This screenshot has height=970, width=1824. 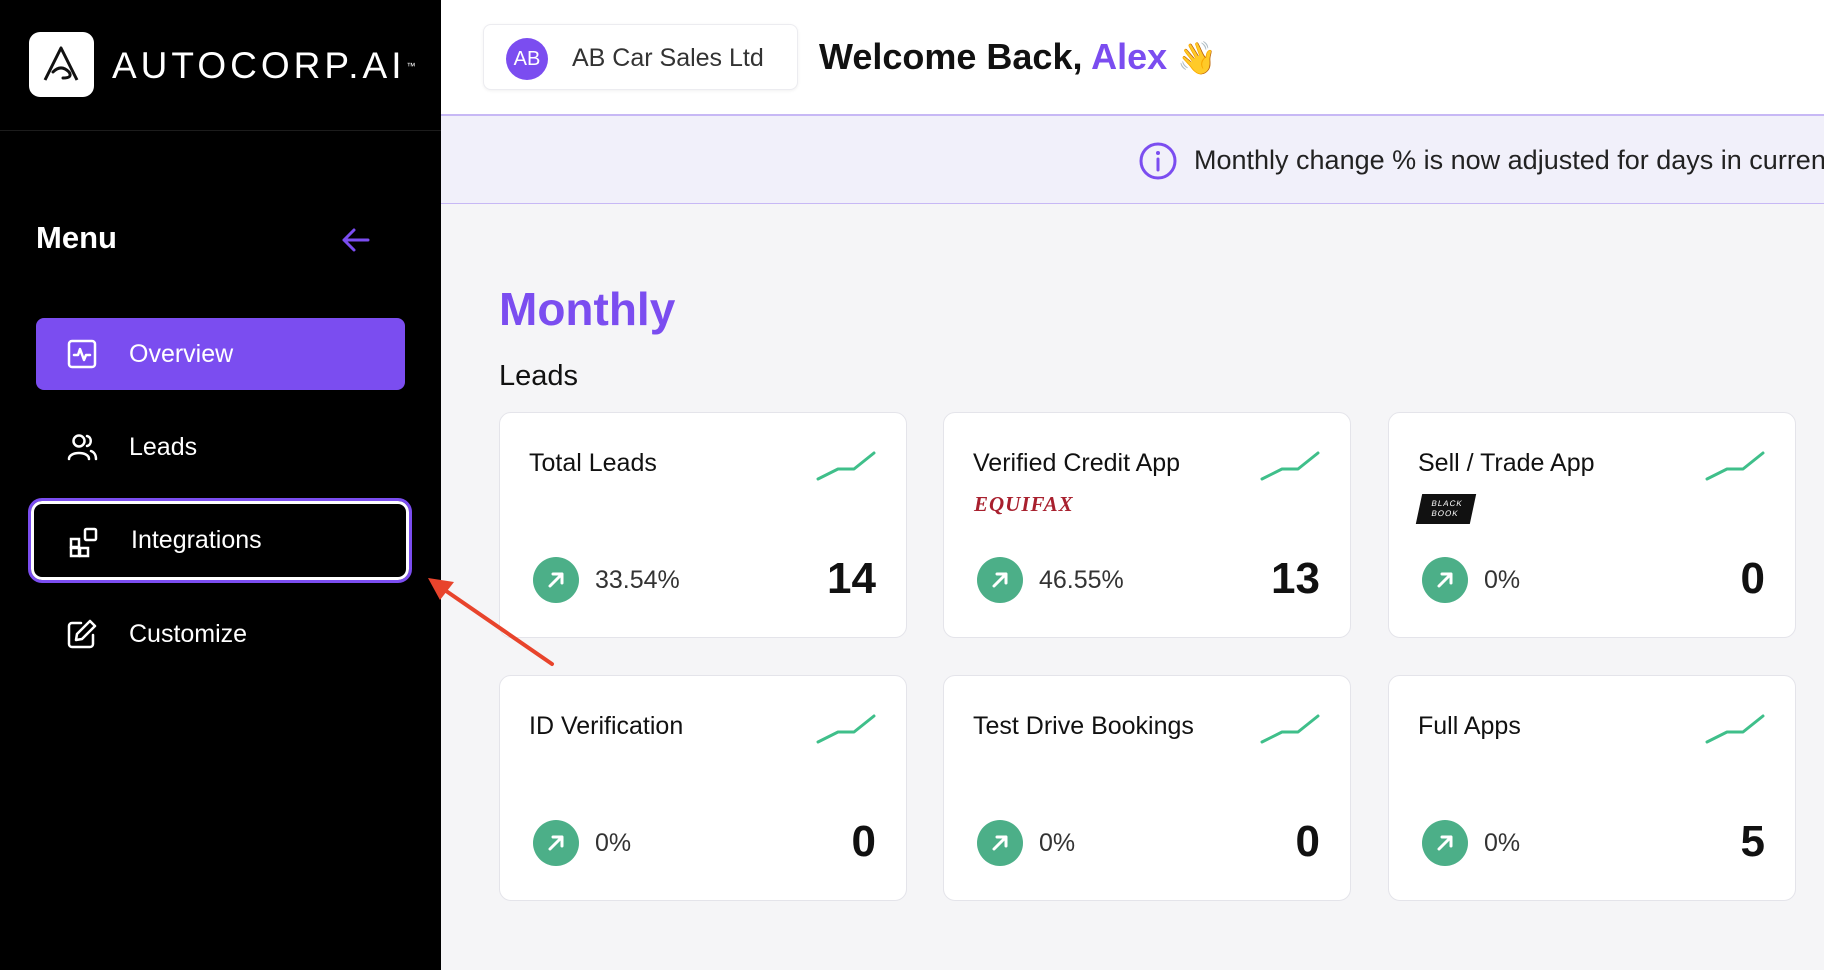 I want to click on section-title: Monthly, so click(x=587, y=309).